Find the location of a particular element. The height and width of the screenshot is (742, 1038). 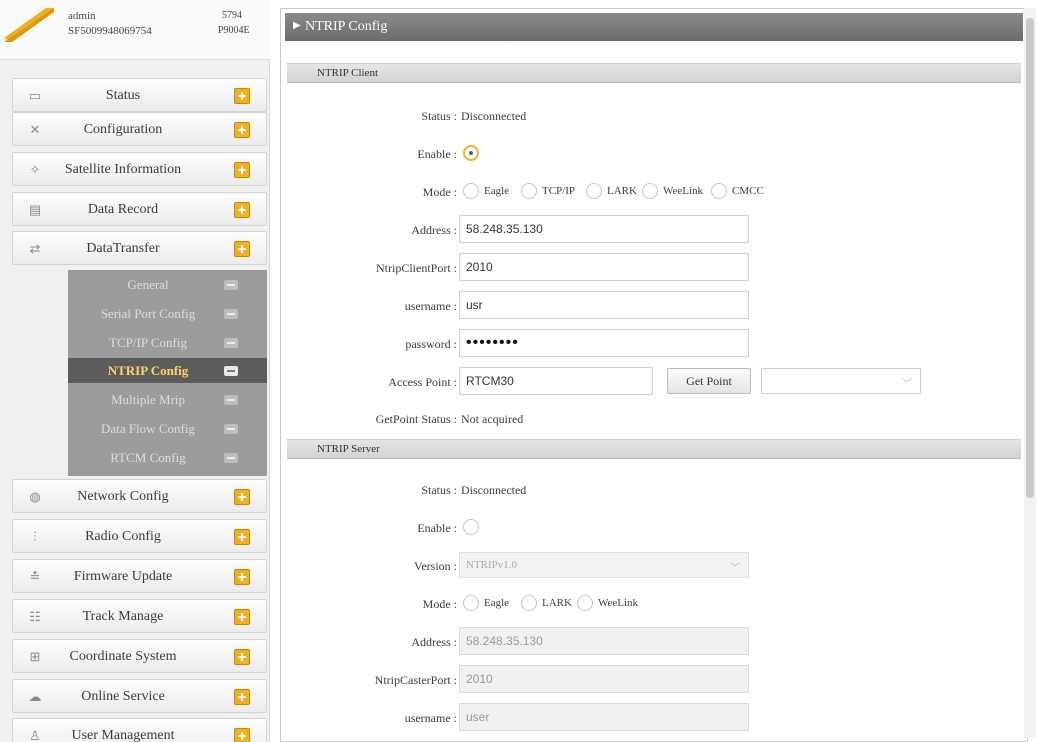

server-port-input is located at coordinates (604, 679).